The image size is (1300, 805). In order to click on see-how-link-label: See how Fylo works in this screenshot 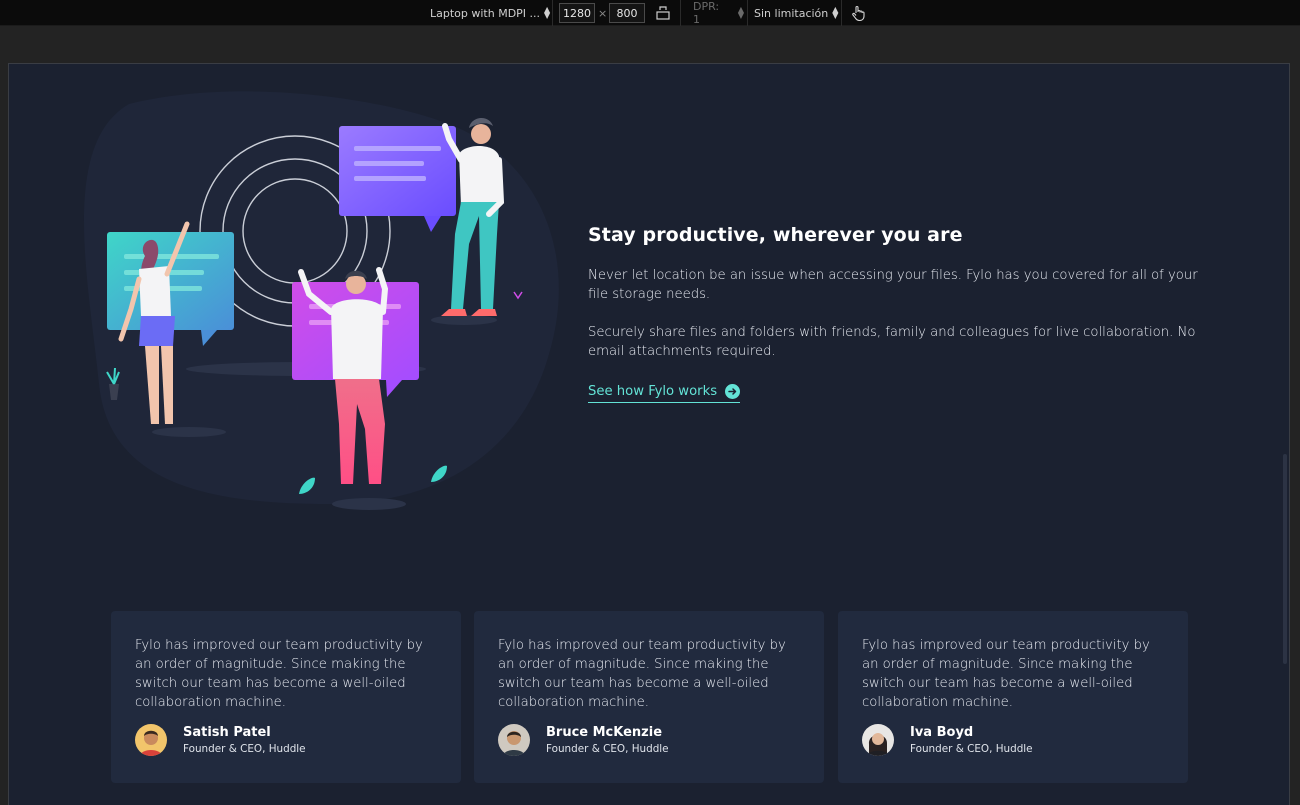, I will do `click(653, 391)`.